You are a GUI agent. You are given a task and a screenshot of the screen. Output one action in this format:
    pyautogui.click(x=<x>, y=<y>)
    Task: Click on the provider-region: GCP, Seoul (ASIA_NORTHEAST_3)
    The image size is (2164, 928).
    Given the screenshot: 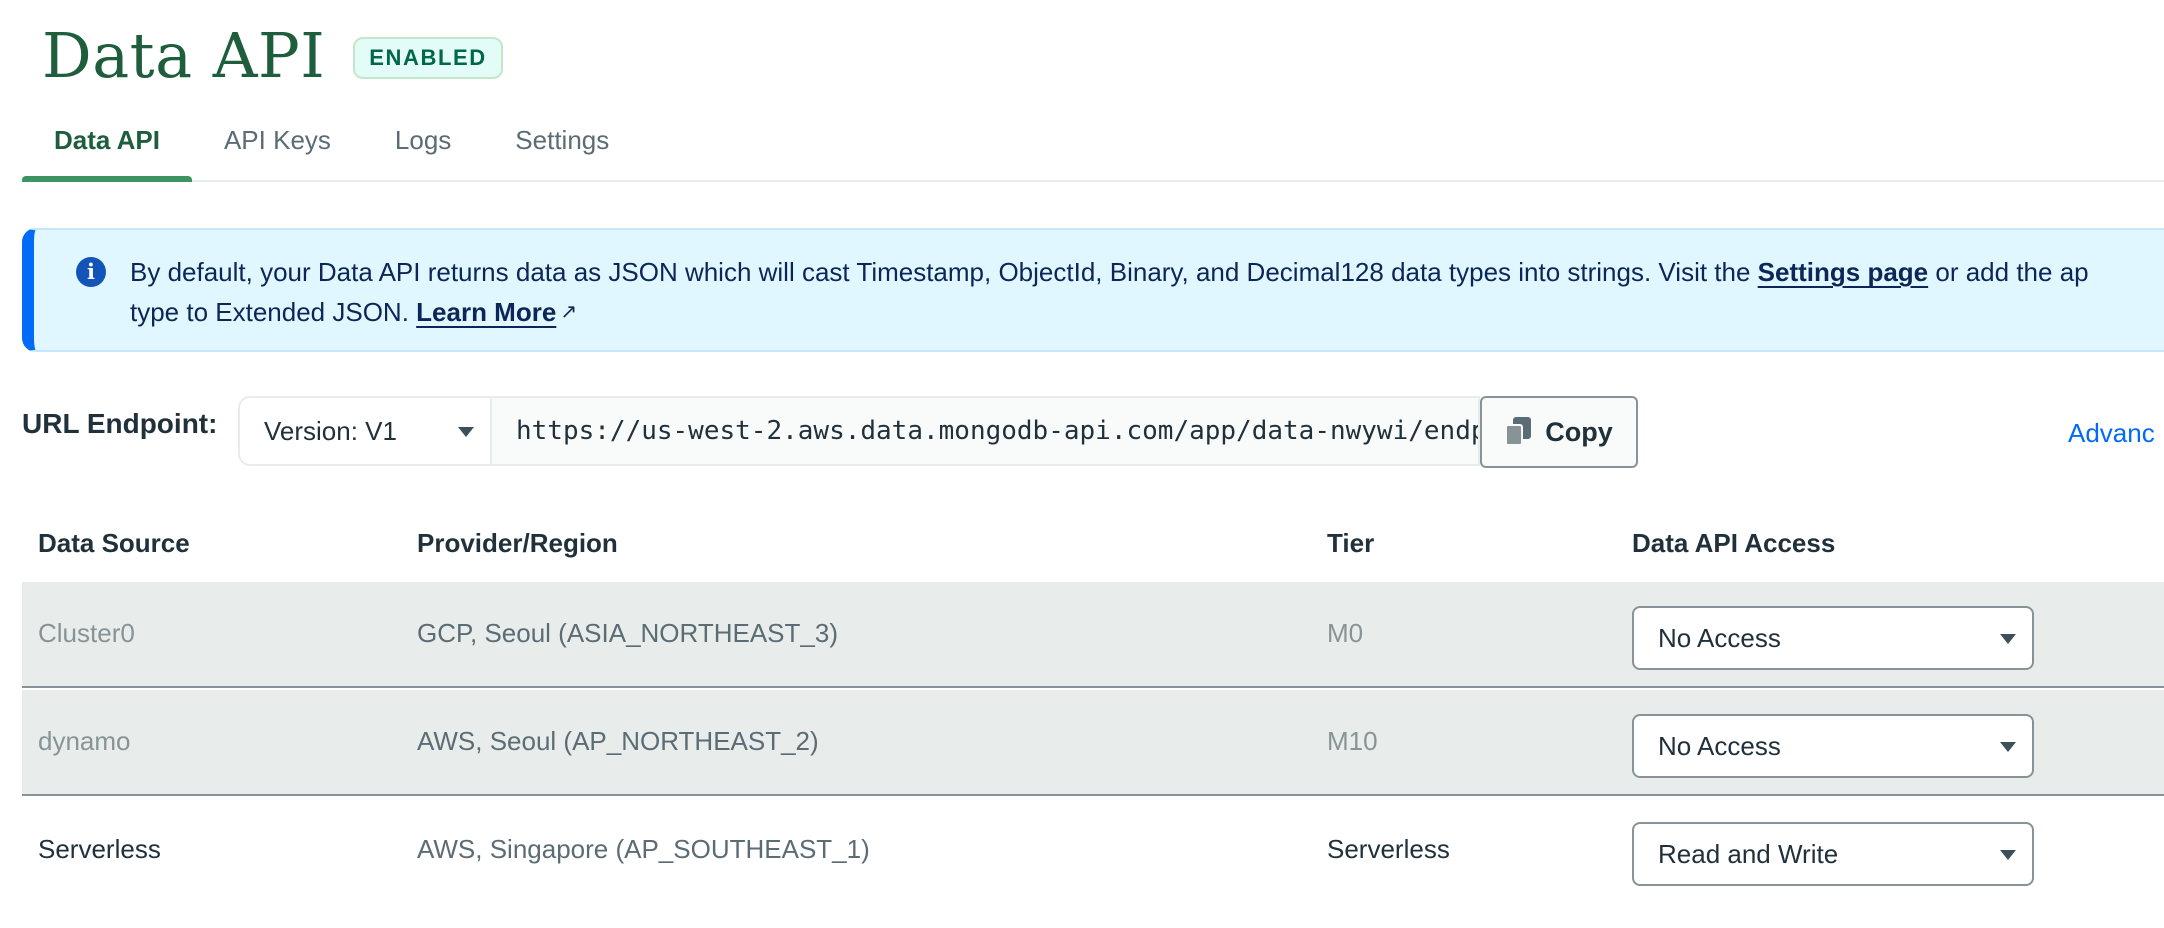 What is the action you would take?
    pyautogui.click(x=627, y=633)
    